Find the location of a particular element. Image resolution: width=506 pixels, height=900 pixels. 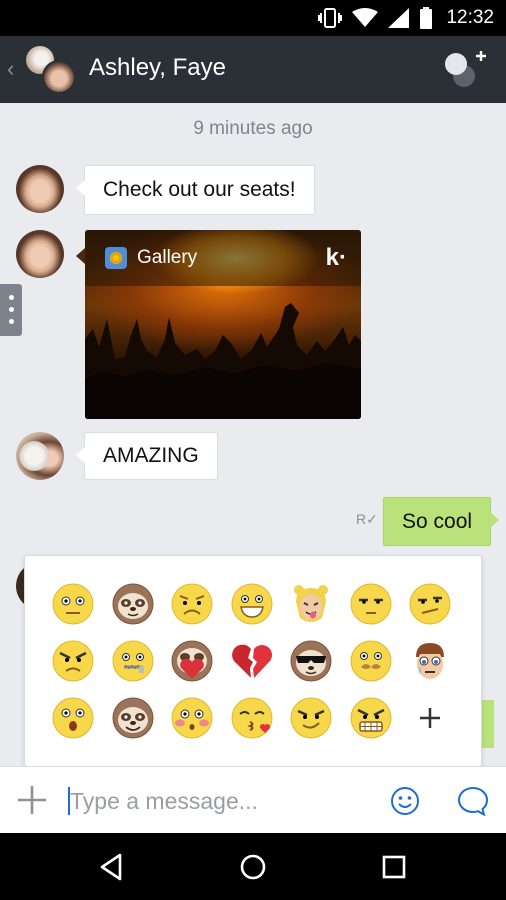

sloth-sunglasses-icon is located at coordinates (311, 661).